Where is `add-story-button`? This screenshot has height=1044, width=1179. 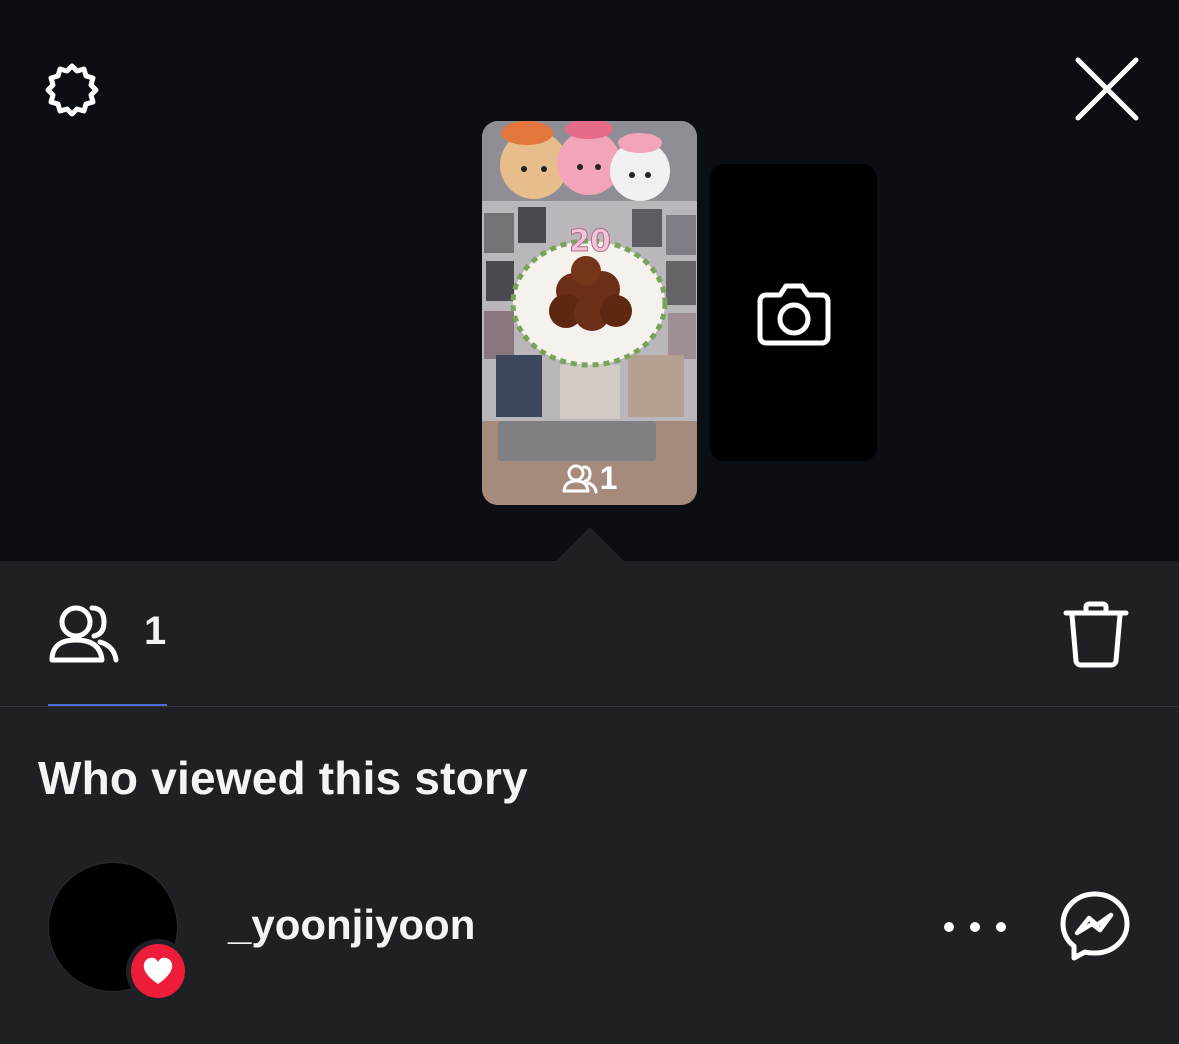 add-story-button is located at coordinates (793, 312).